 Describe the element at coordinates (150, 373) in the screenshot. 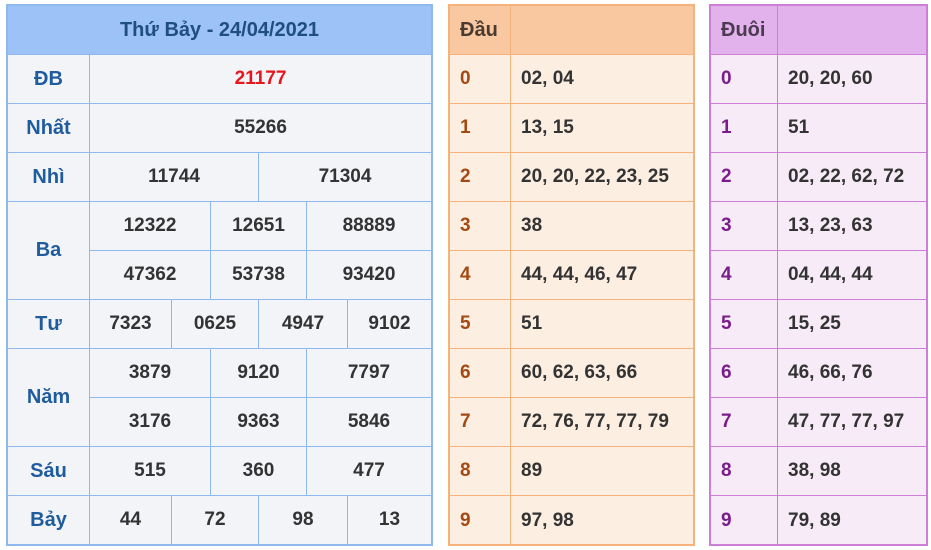

I see `prize-value-nam: 3879` at that location.